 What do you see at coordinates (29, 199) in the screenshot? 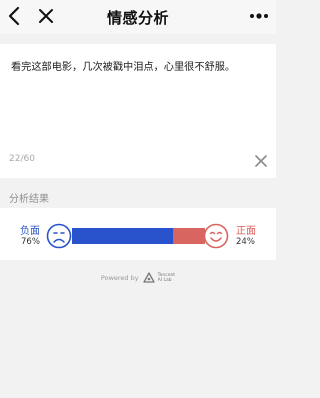
I see `section-title-results: 分析结果` at bounding box center [29, 199].